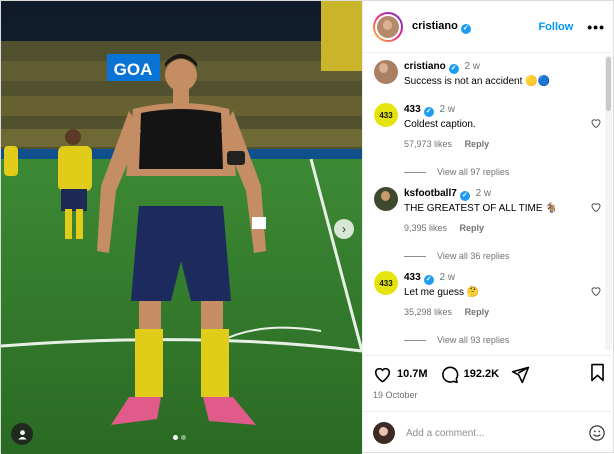 Image resolution: width=614 pixels, height=454 pixels. I want to click on view-replies-link: View all 97 replies, so click(504, 172).